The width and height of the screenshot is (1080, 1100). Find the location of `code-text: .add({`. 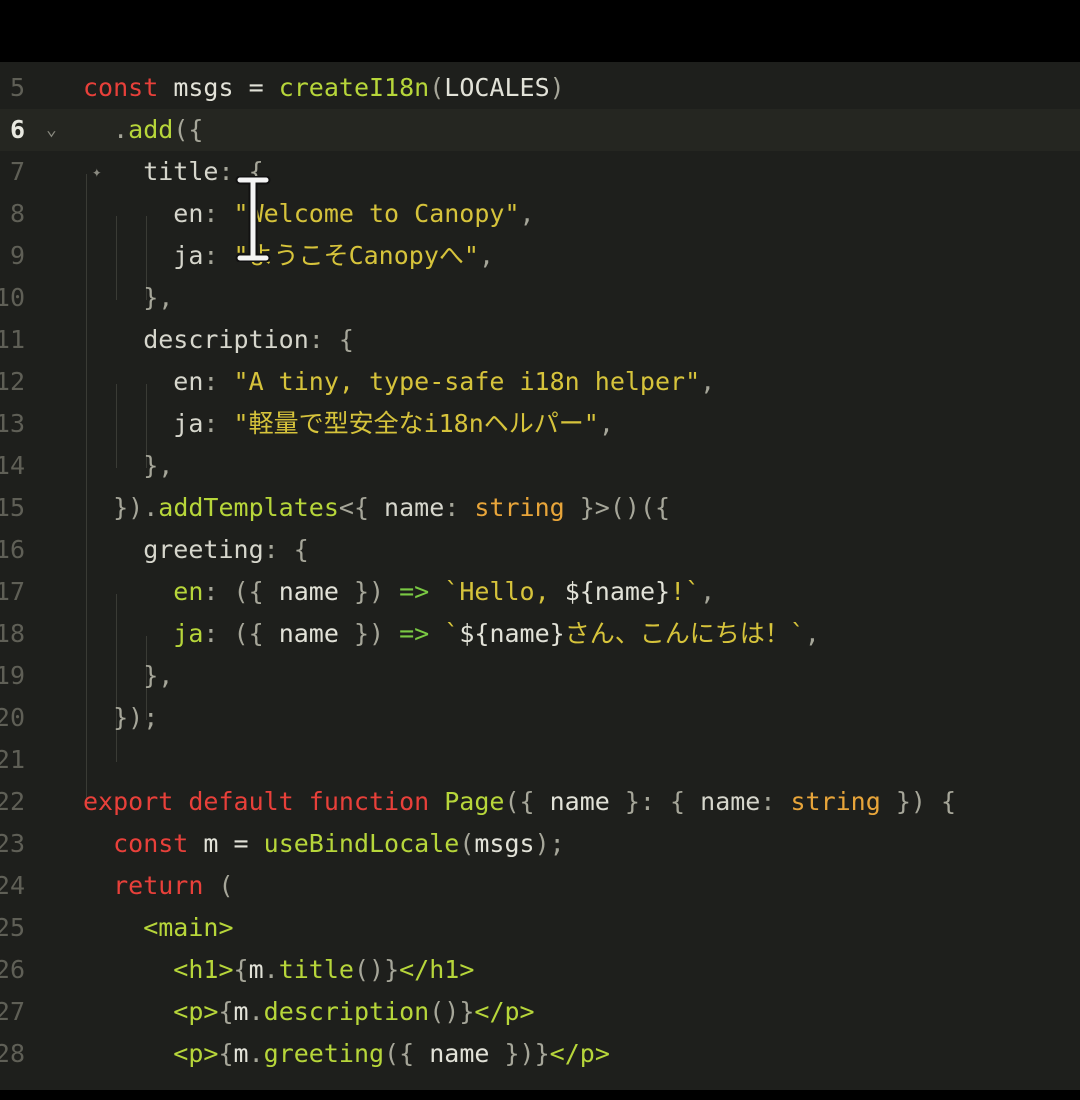

code-text: .add({ is located at coordinates (143, 130).